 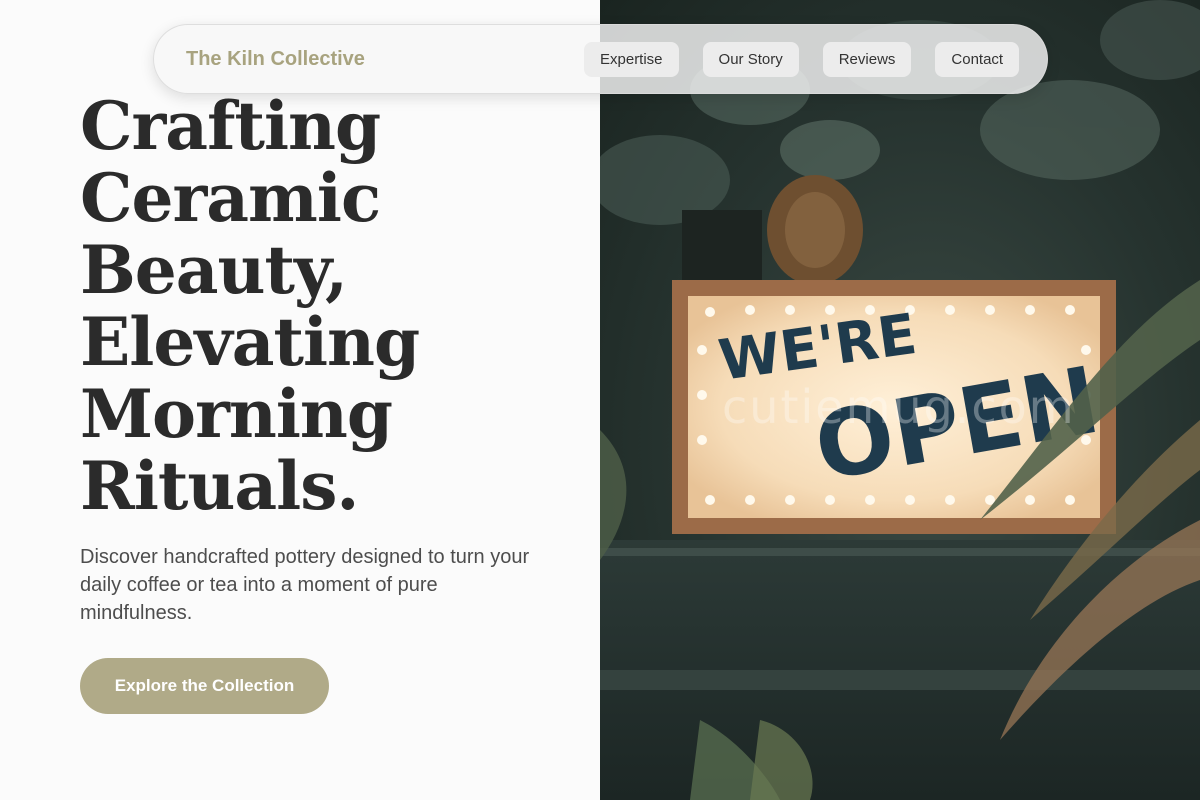 I want to click on hero-title-line: Ceramic, so click(x=230, y=198).